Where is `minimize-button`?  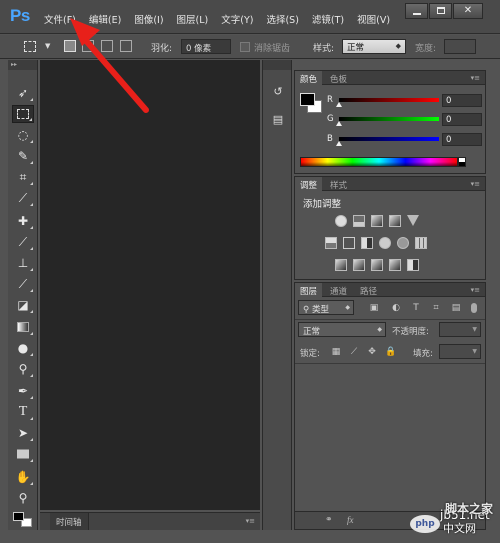 minimize-button is located at coordinates (416, 11).